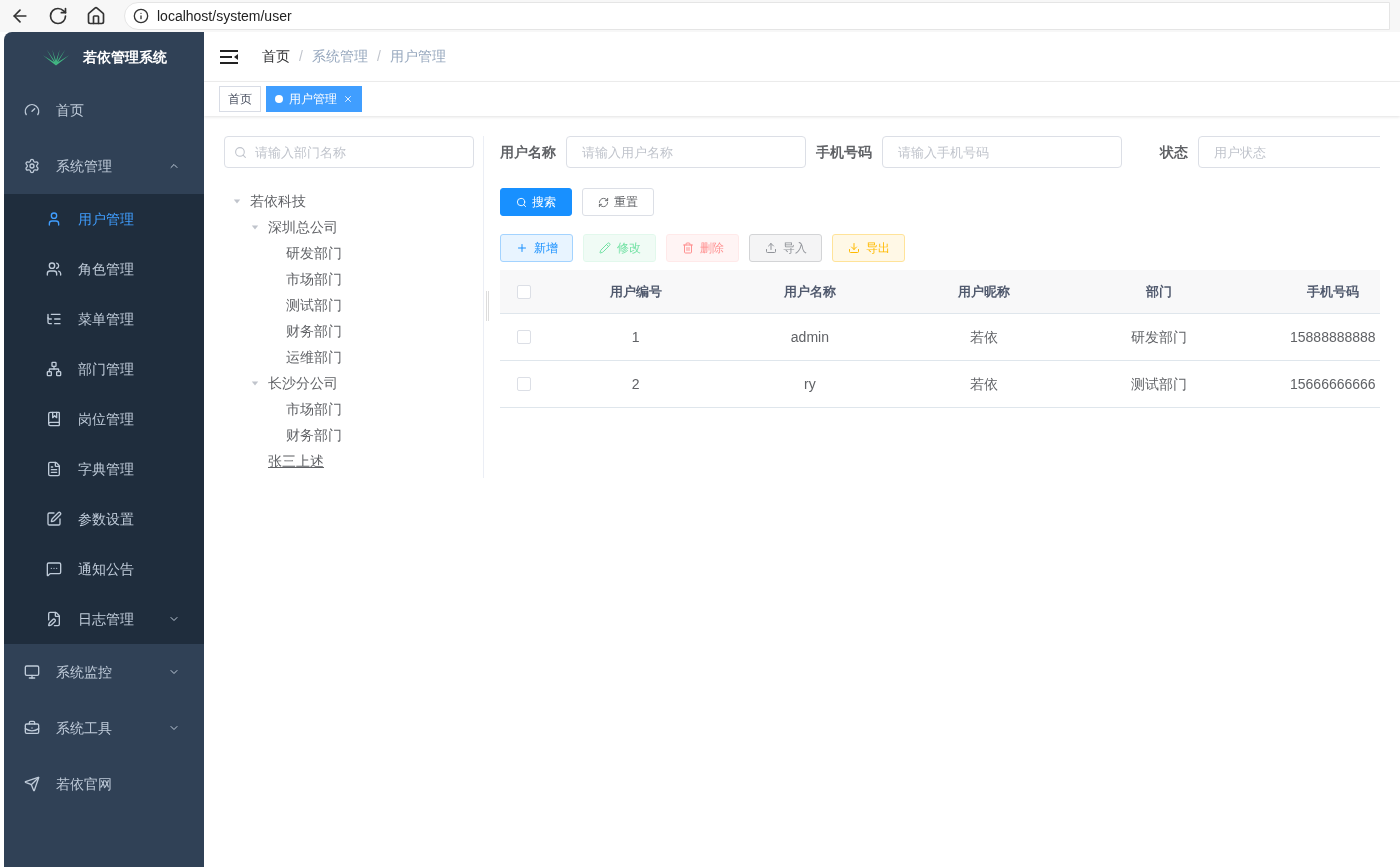 The width and height of the screenshot is (1400, 867). Describe the element at coordinates (339, 56) in the screenshot. I see `breadcrumb-item: 系统管理` at that location.